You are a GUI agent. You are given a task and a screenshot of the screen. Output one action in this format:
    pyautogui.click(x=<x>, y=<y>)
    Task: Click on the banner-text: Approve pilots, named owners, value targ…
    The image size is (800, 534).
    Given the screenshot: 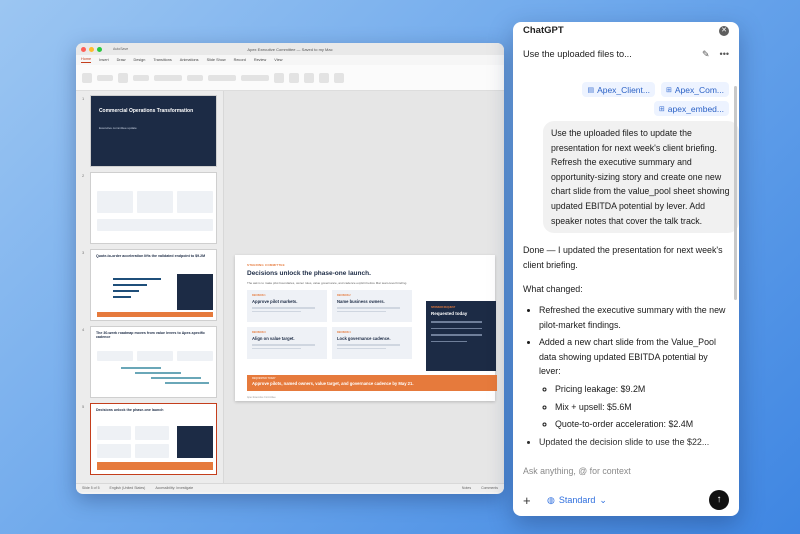 What is the action you would take?
    pyautogui.click(x=333, y=383)
    